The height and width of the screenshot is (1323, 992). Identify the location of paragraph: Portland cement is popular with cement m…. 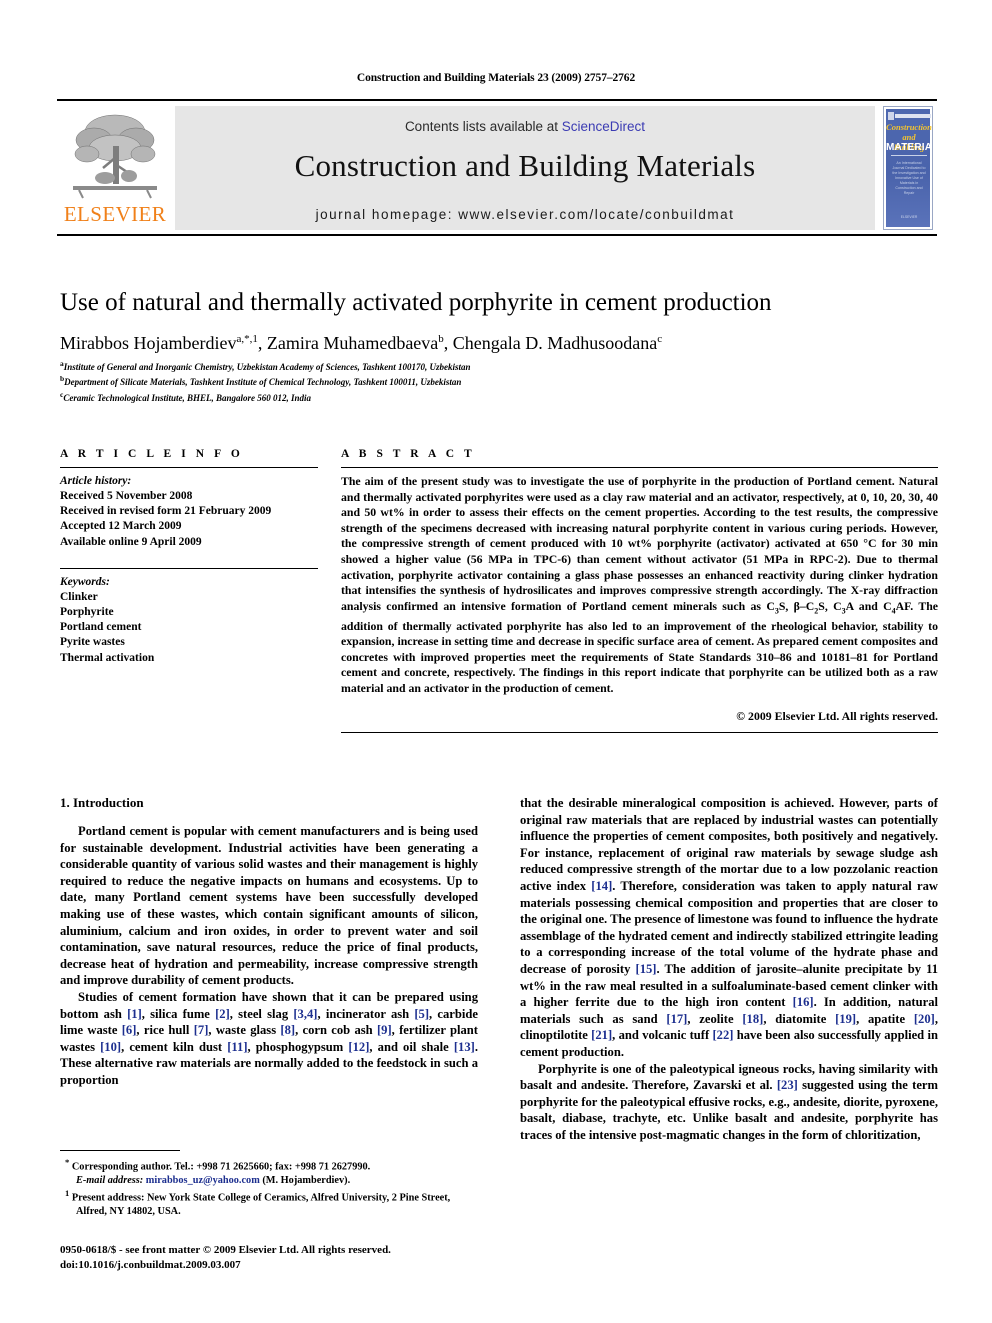
(269, 906).